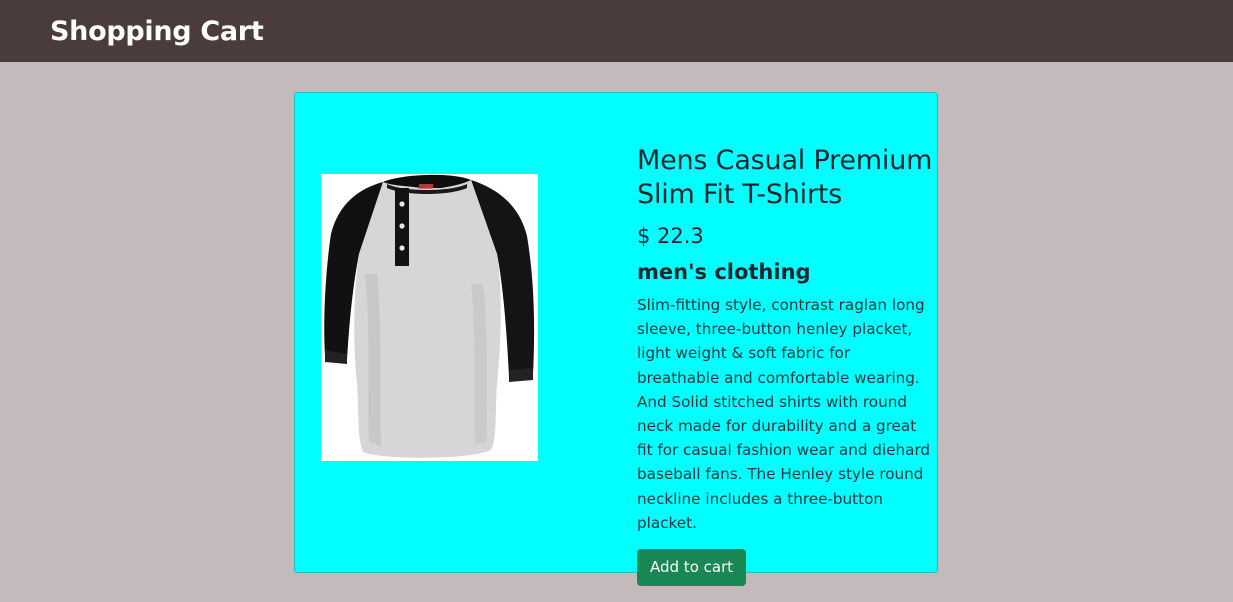 This screenshot has height=602, width=1233. What do you see at coordinates (616, 31) in the screenshot?
I see `navbar: Shopping Cart` at bounding box center [616, 31].